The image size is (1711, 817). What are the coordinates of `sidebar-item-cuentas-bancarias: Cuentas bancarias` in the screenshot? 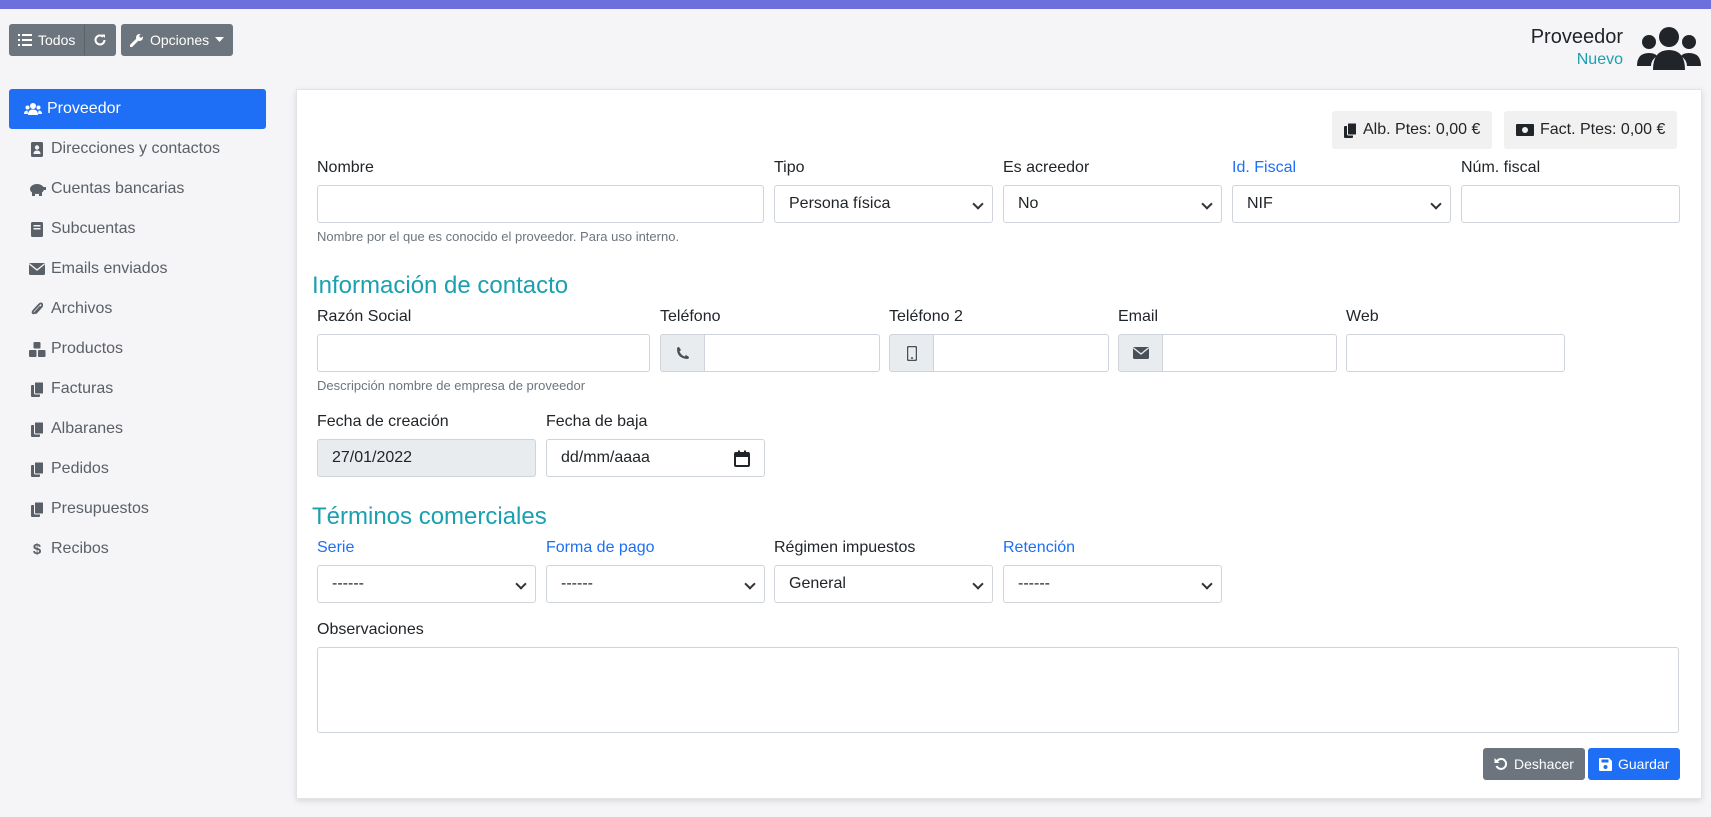 It's located at (137, 189).